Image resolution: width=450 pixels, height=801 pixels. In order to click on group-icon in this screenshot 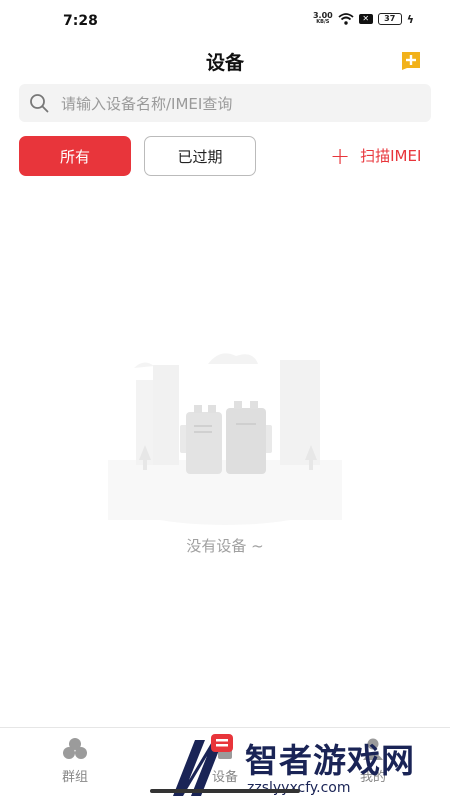, I will do `click(75, 748)`.